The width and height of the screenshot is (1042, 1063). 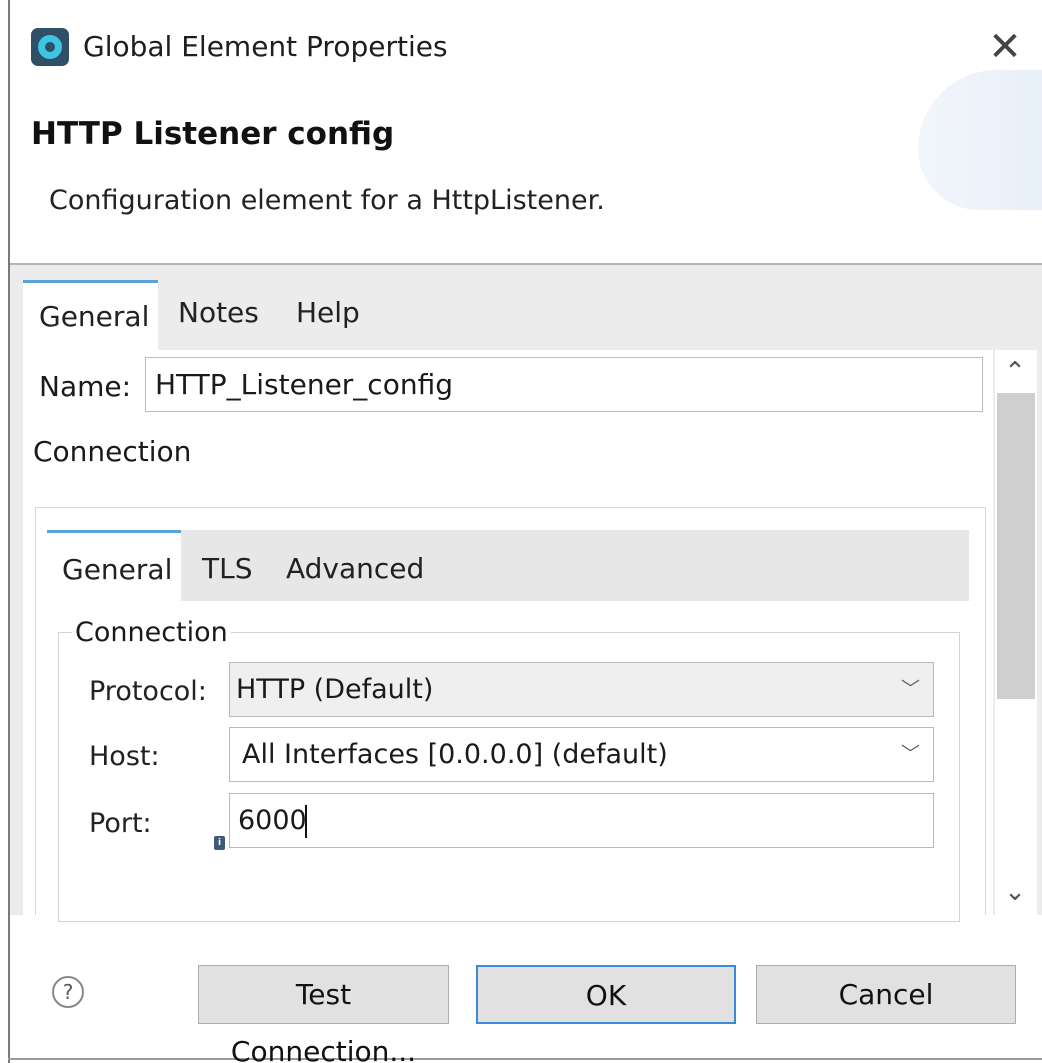 I want to click on header-decoration, so click(x=980, y=140).